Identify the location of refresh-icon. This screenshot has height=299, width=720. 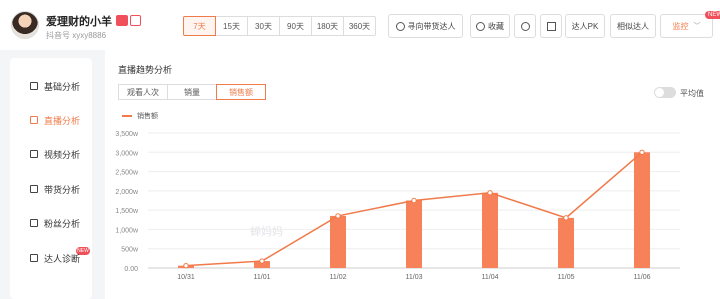
(525, 26).